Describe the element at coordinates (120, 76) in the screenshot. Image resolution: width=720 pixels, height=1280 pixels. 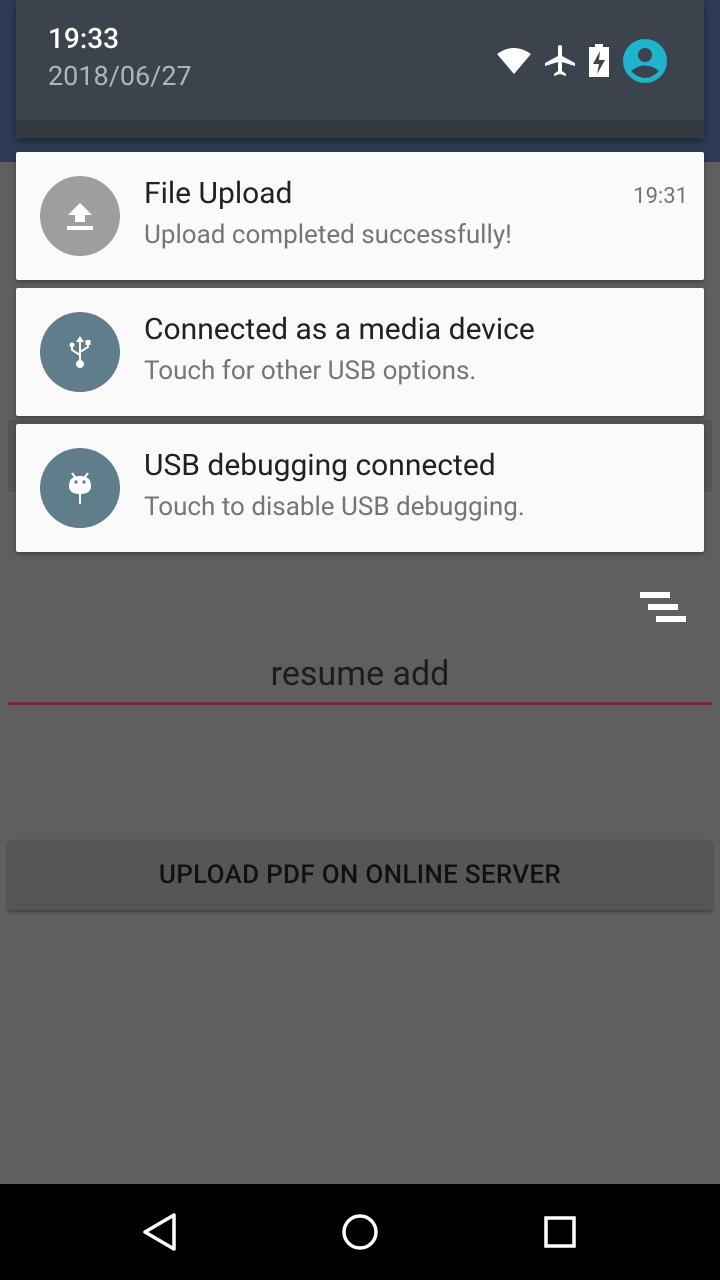
I see `date: 2018/06/27` at that location.